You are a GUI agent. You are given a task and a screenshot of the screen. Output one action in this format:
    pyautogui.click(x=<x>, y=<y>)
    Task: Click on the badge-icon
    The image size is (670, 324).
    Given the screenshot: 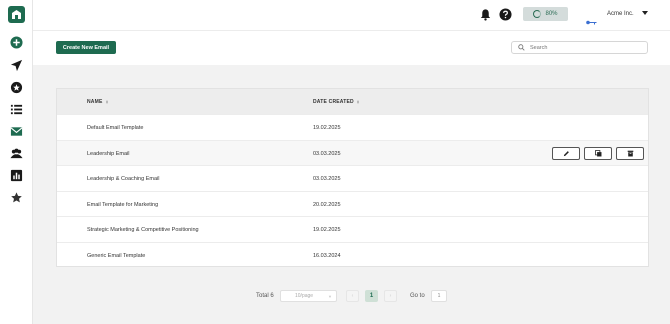 What is the action you would take?
    pyautogui.click(x=16, y=87)
    